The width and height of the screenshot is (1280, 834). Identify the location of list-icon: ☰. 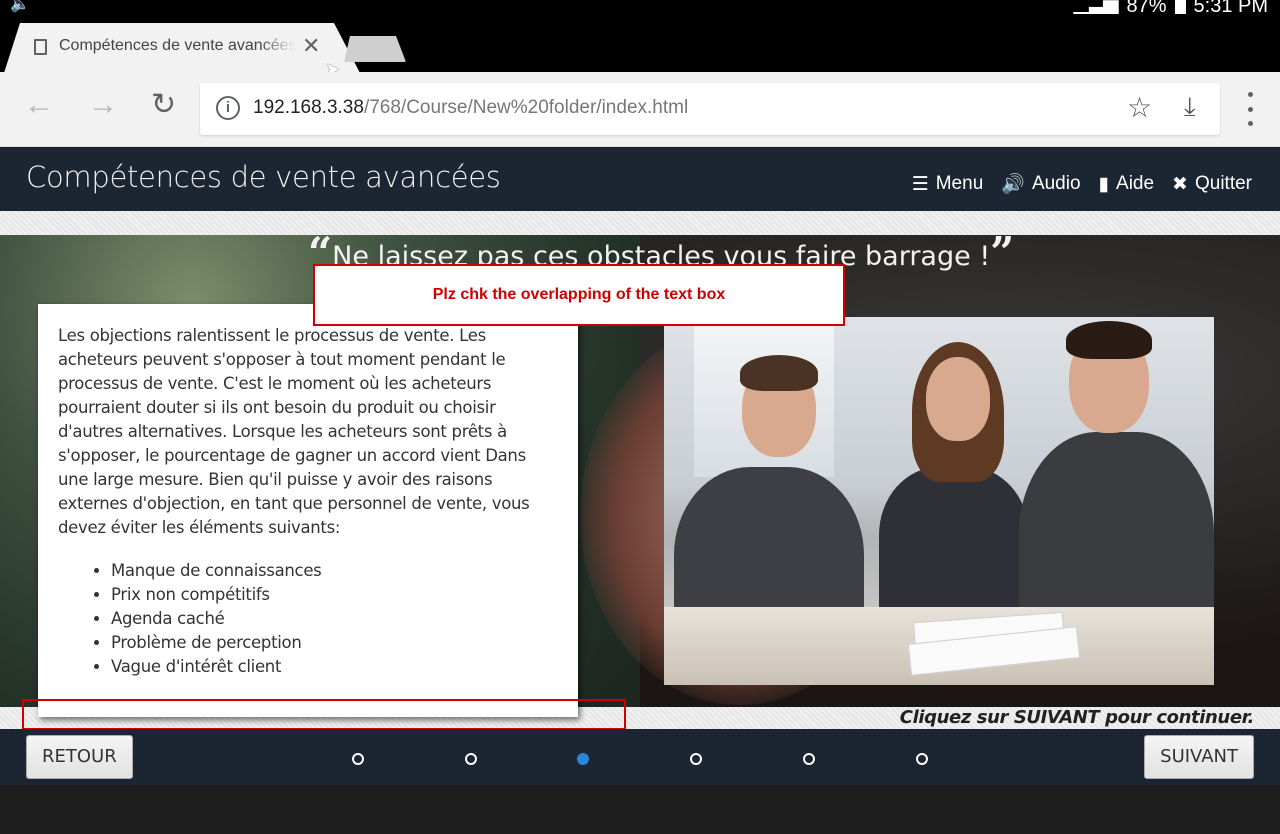
(920, 184).